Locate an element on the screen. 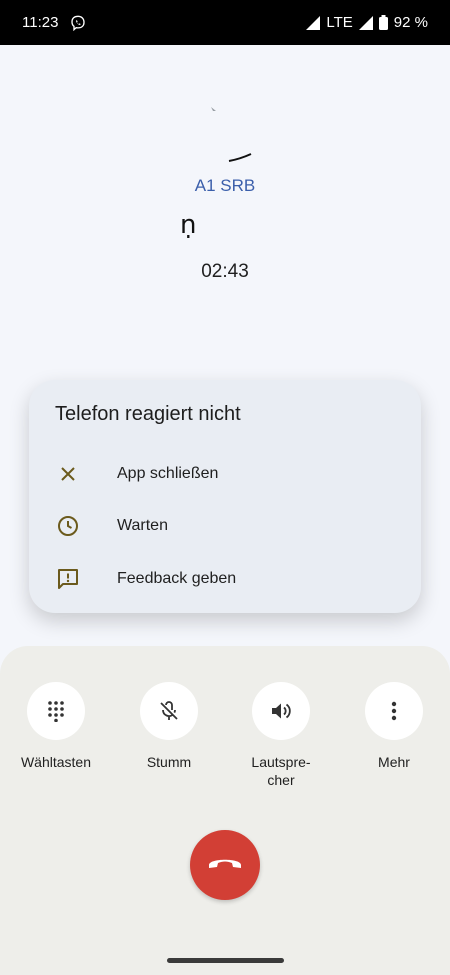 This screenshot has width=450, height=975. mic-off-icon is located at coordinates (169, 711).